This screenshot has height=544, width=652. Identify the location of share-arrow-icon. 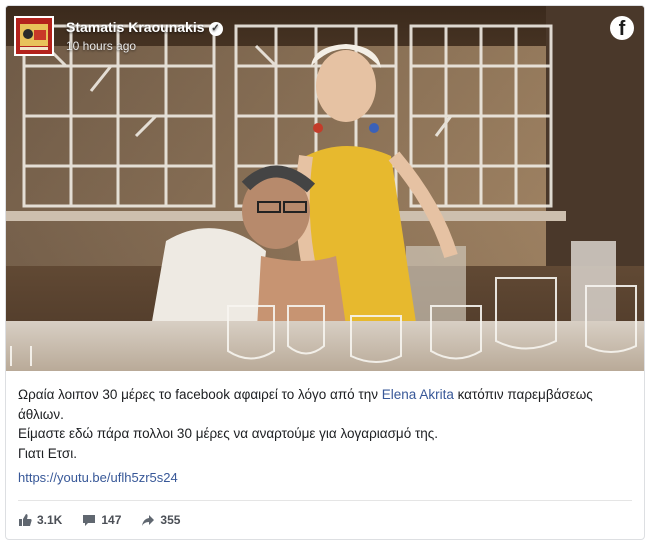
(148, 520).